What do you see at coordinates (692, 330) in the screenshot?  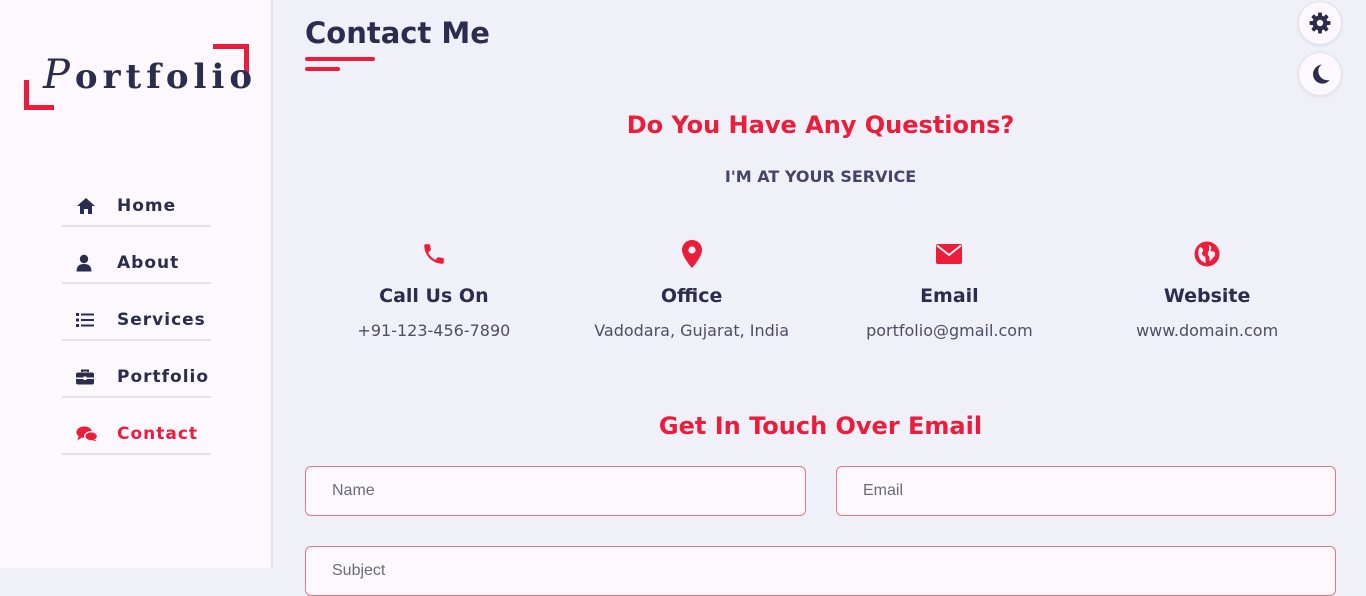 I see `contact-card-value: Vadodara, Gujarat, India` at bounding box center [692, 330].